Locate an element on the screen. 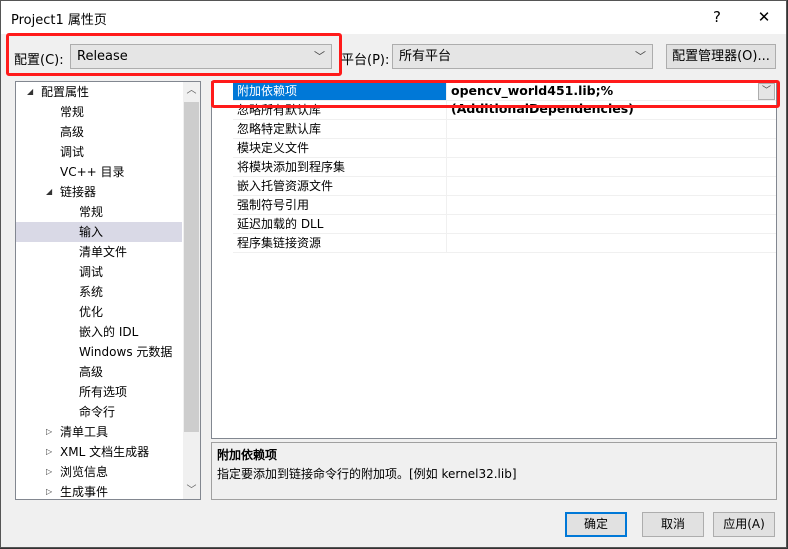  tree-item: 清单文件 is located at coordinates (99, 252).